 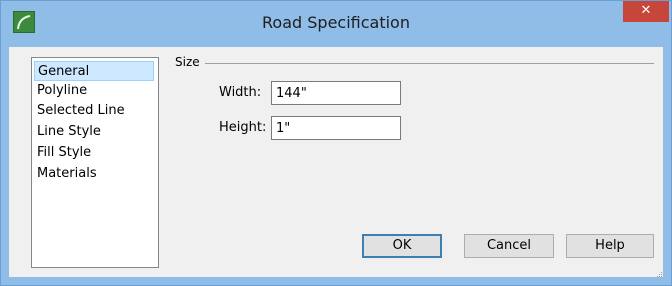 What do you see at coordinates (187, 62) in the screenshot?
I see `size-group-label: Size` at bounding box center [187, 62].